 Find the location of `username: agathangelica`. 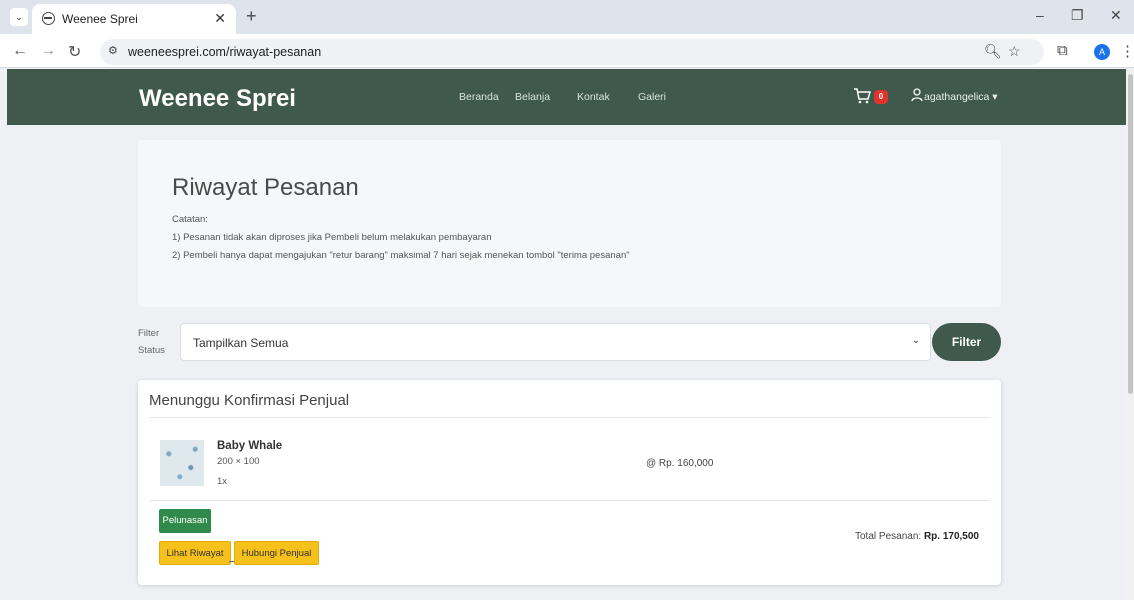

username: agathangelica is located at coordinates (957, 97).